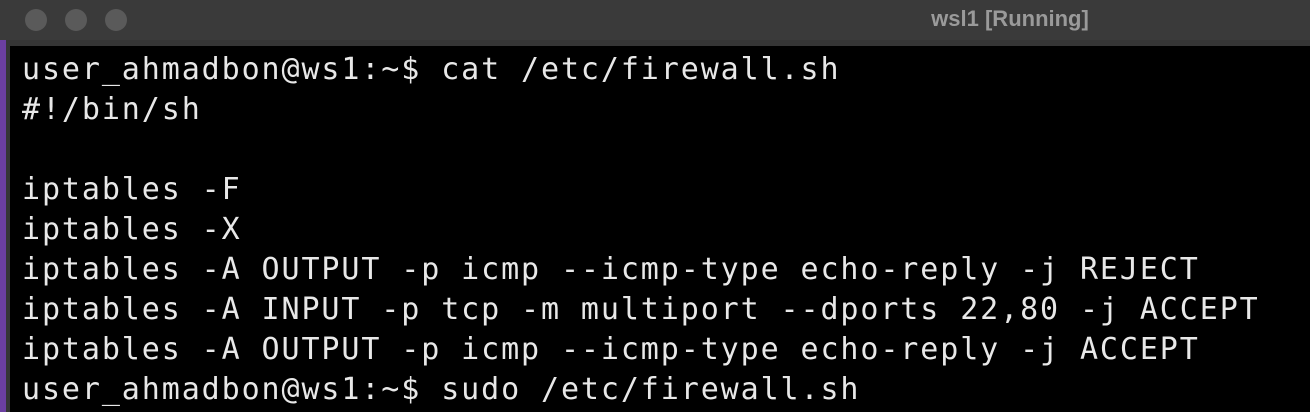  What do you see at coordinates (1010, 18) in the screenshot?
I see `window-title: wsl1 [Running]` at bounding box center [1010, 18].